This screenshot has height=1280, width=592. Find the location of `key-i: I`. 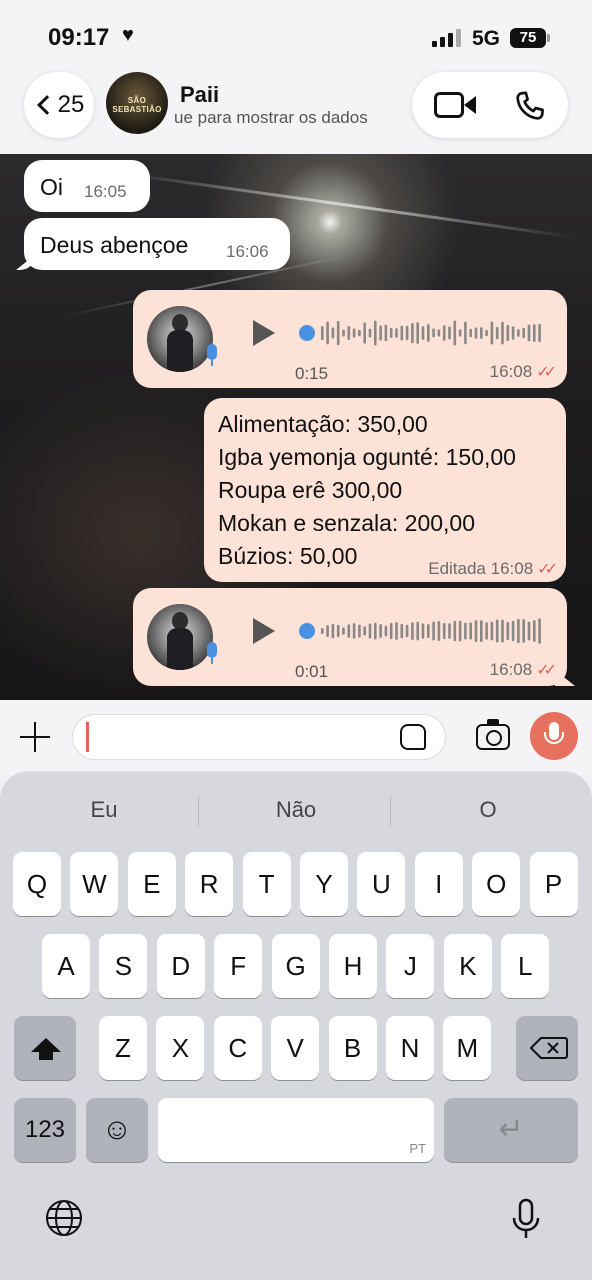

key-i: I is located at coordinates (438, 884).